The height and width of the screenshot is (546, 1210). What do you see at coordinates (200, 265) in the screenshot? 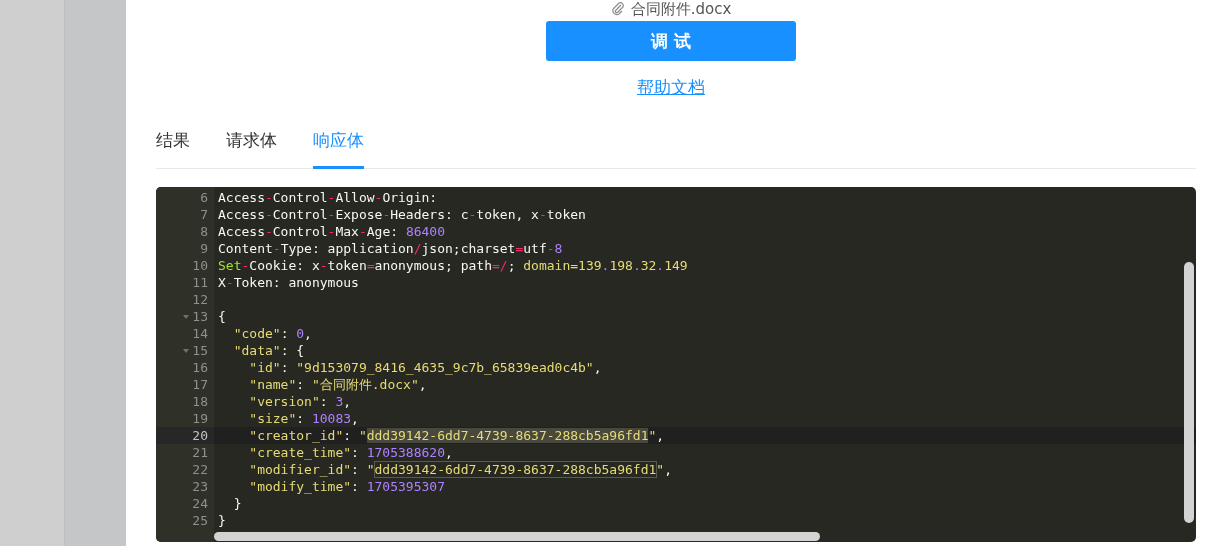
I see `line-number: 10` at bounding box center [200, 265].